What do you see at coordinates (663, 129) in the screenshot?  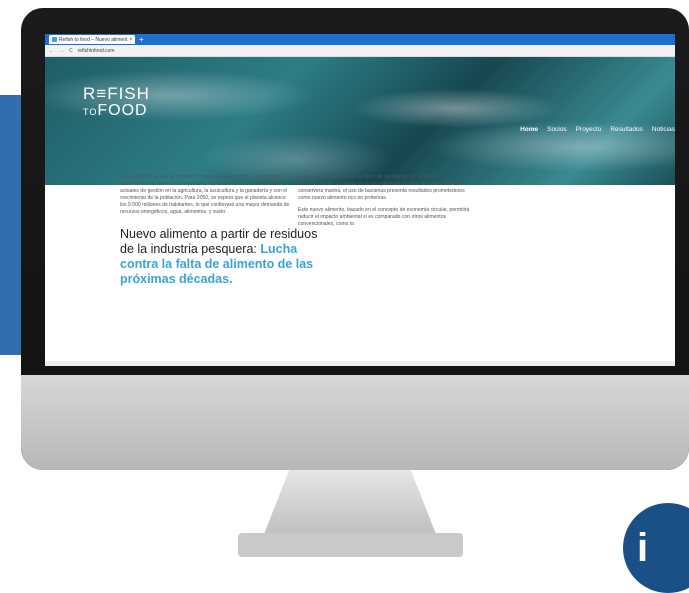 I see `nav-item-noticias: Noticias` at bounding box center [663, 129].